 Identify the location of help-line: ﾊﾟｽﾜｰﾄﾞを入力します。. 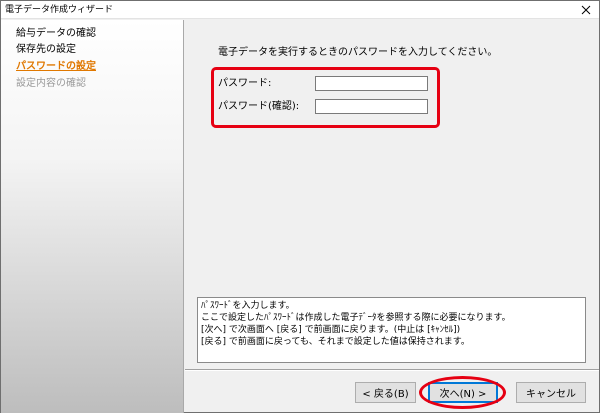
(248, 306).